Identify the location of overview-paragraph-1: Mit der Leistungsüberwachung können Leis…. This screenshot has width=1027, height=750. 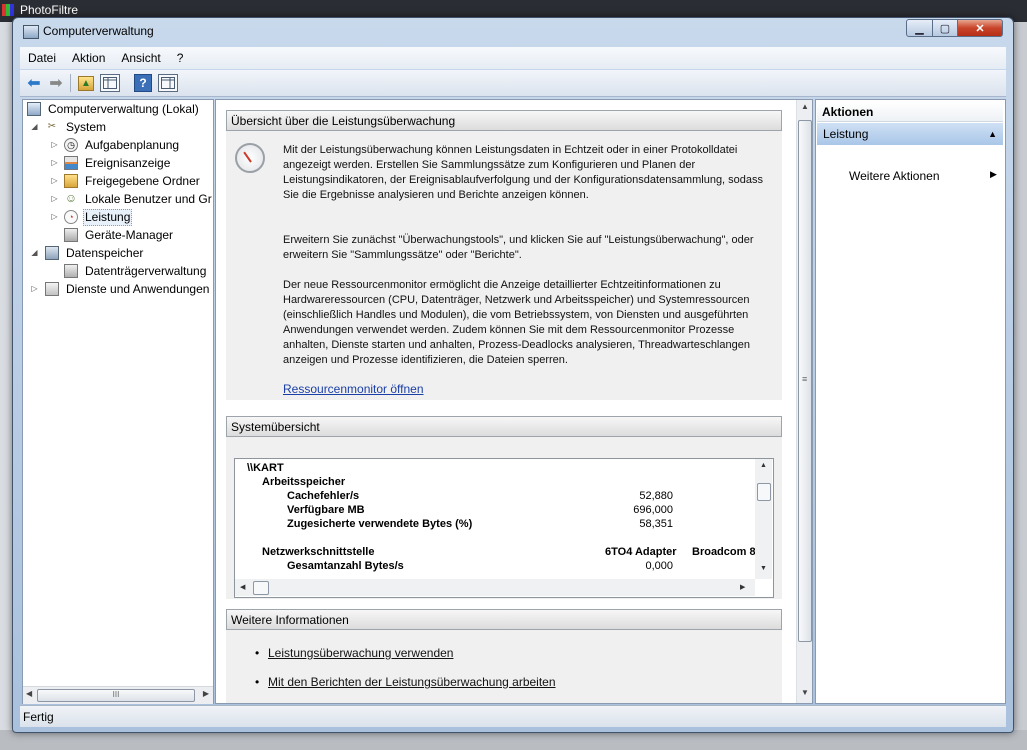
(523, 172).